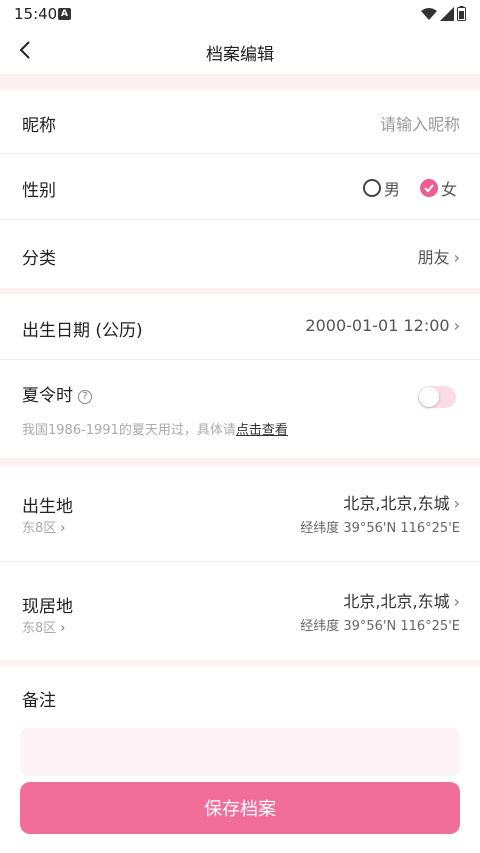 The image size is (480, 853). What do you see at coordinates (262, 430) in the screenshot?
I see `dst-hint-link: 点击查看` at bounding box center [262, 430].